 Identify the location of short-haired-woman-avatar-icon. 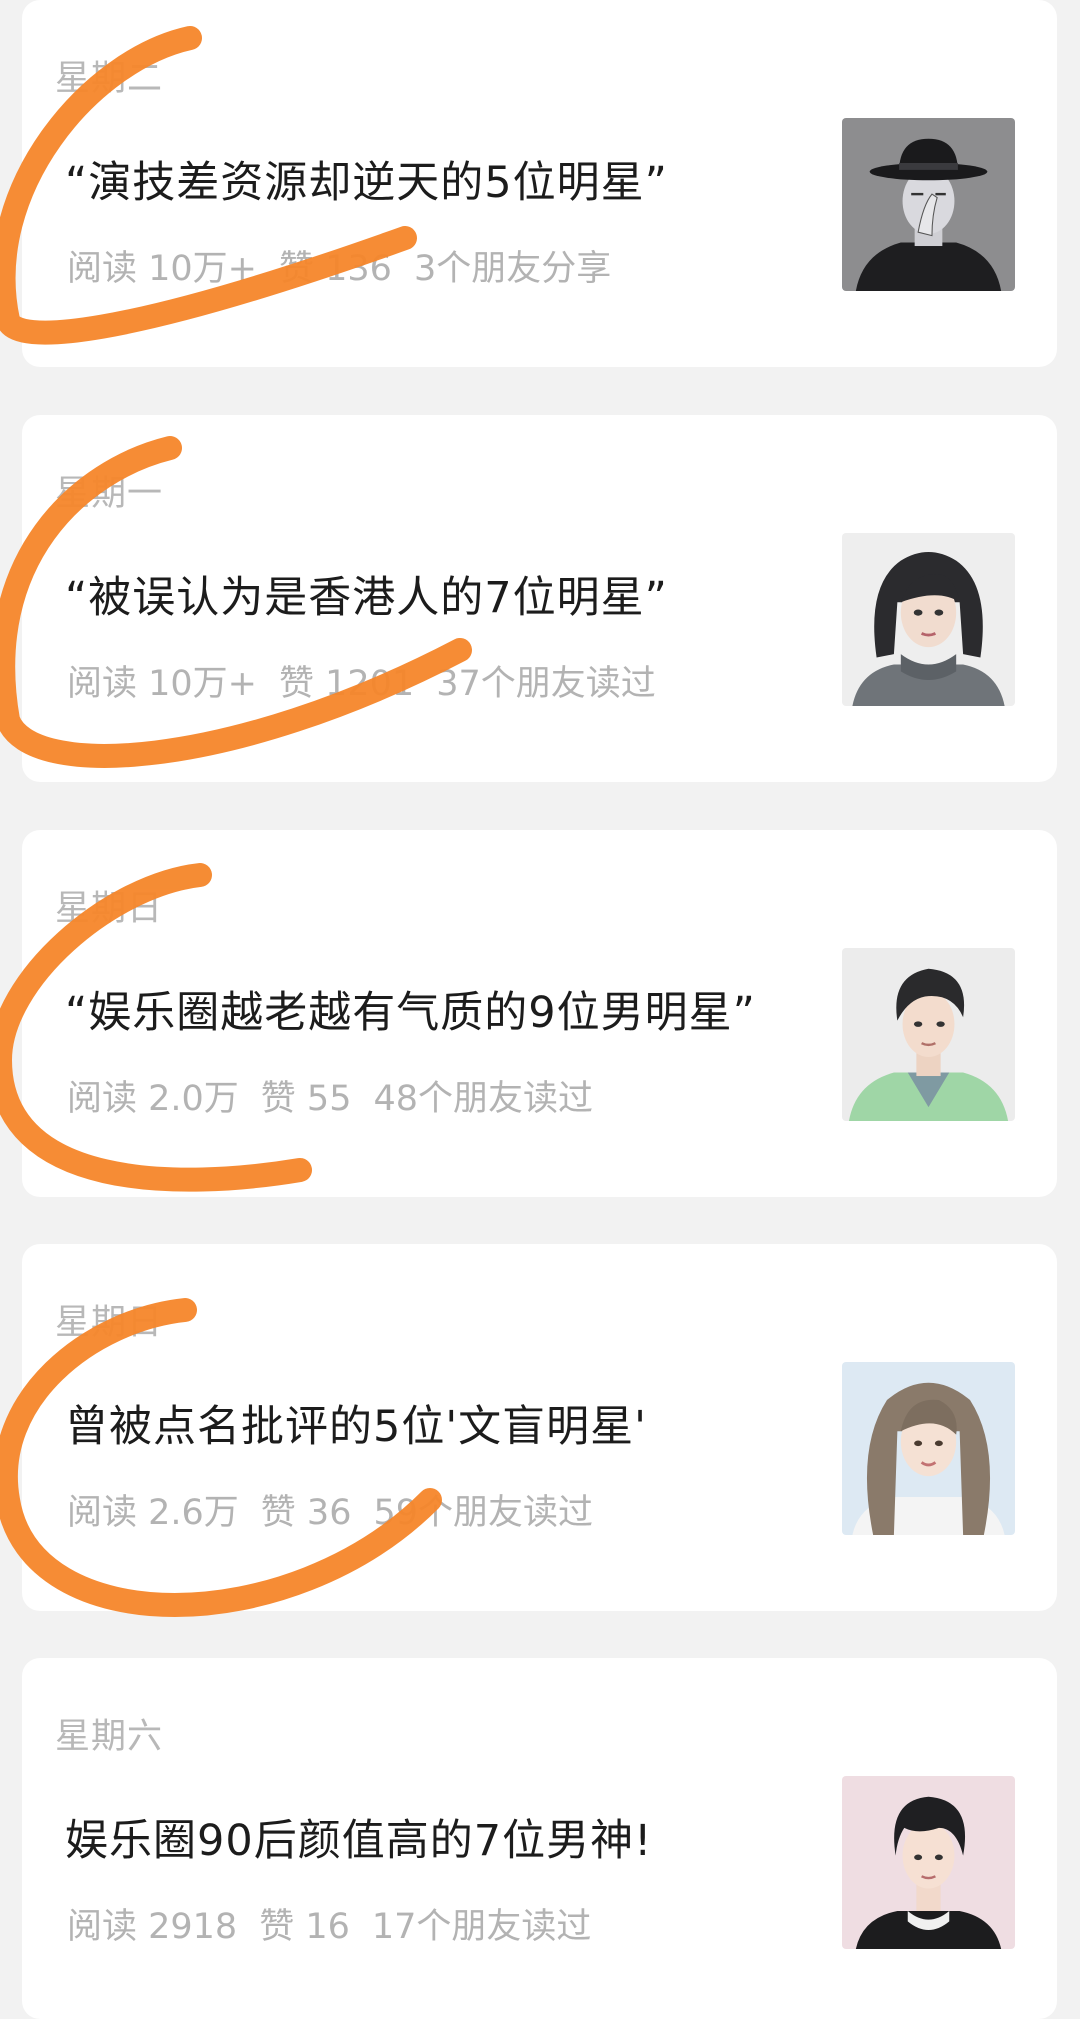
(928, 619).